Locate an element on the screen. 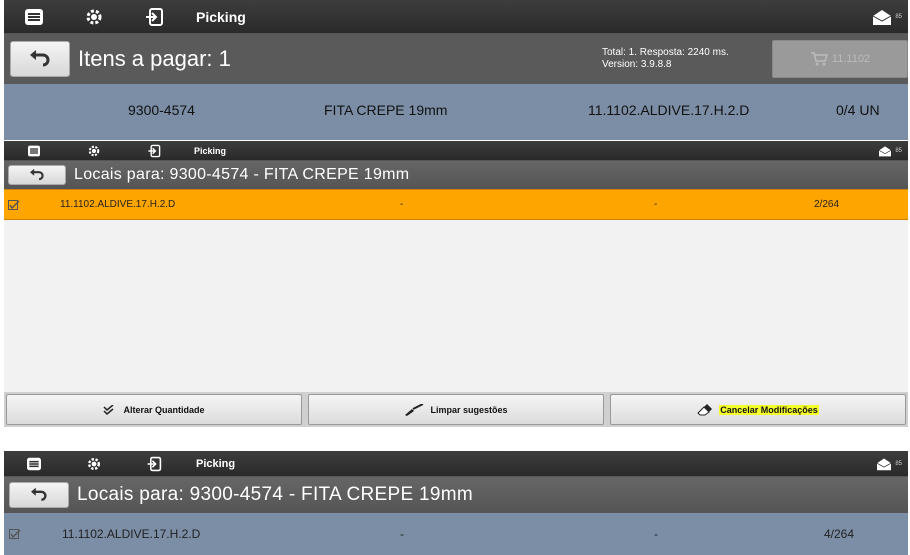 This screenshot has width=910, height=555. cancelar-modificacoes-button: Cancelar Modificações is located at coordinates (758, 409).